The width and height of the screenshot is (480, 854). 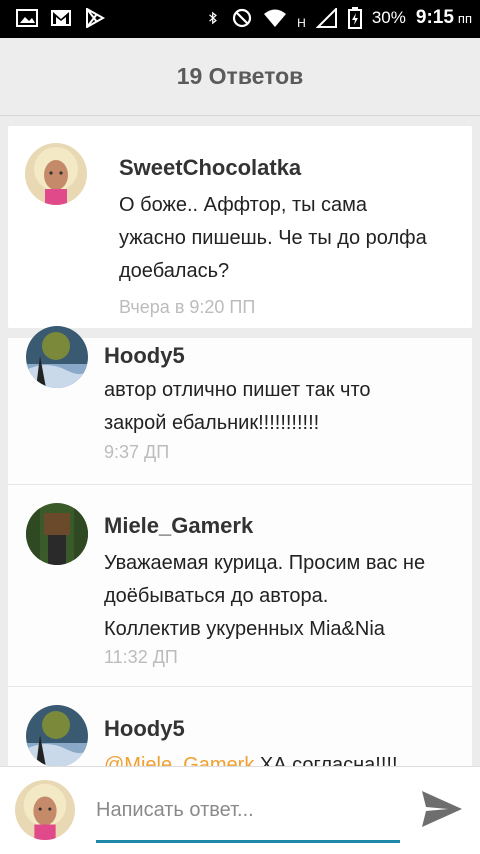 I want to click on clock-suffix: пп, so click(x=464, y=18).